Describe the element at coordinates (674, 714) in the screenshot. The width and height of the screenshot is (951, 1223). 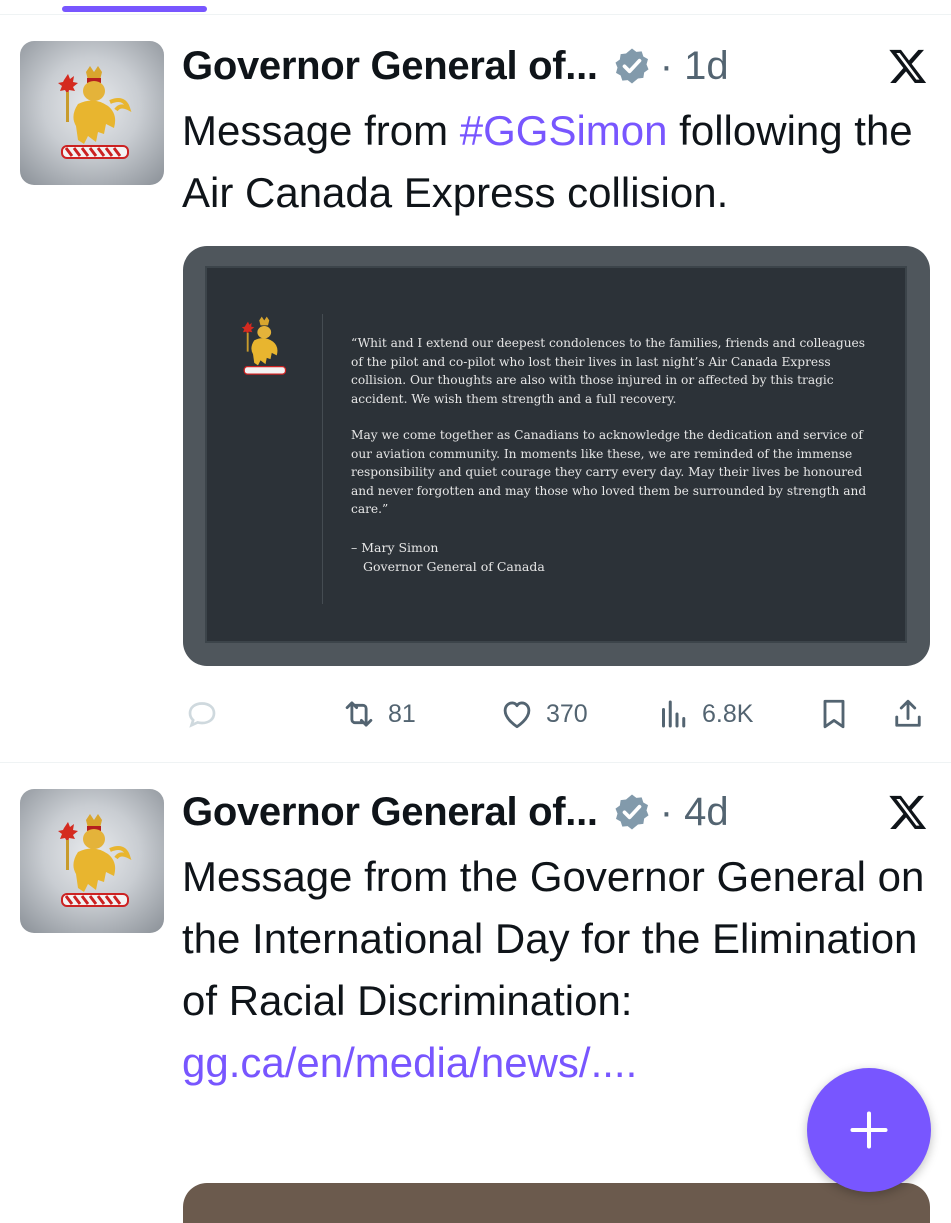
I see `views-icon` at that location.